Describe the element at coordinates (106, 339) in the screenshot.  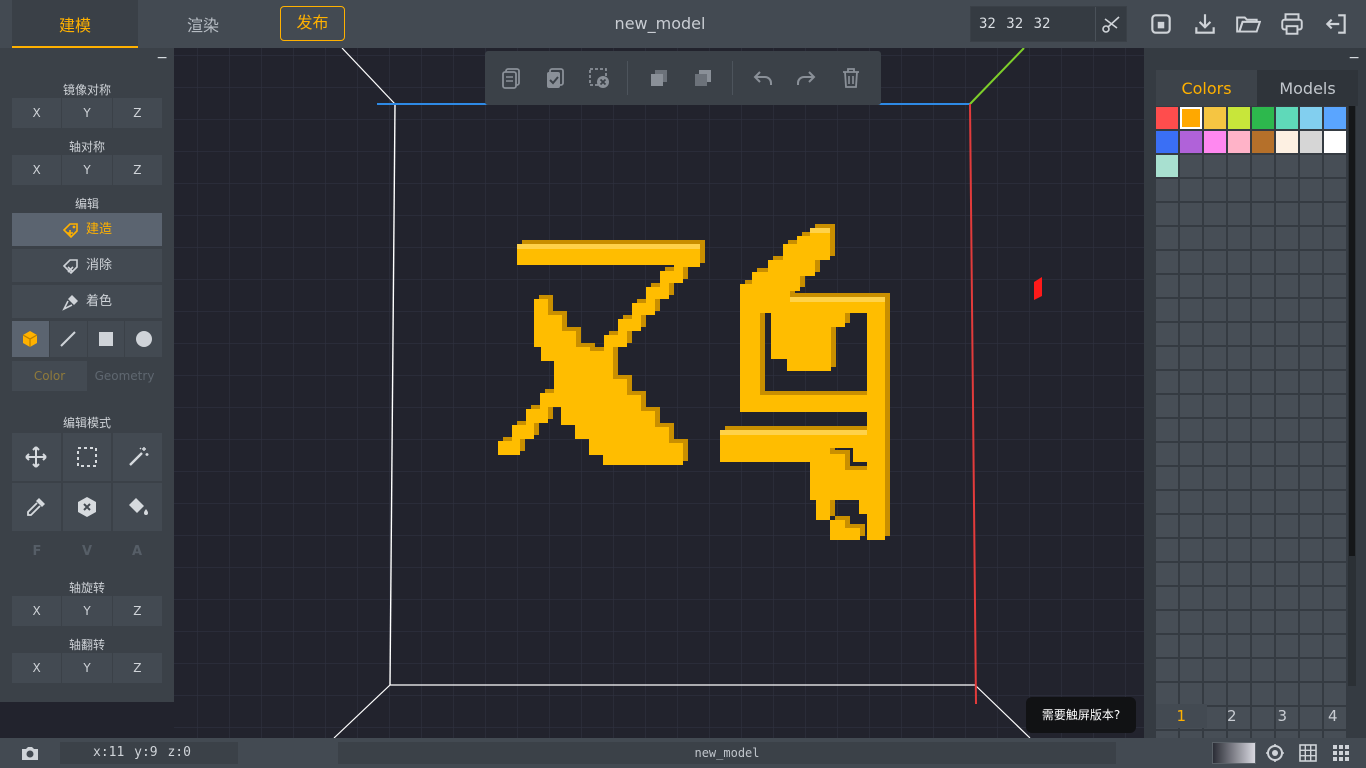
I see `shape-square-button` at that location.